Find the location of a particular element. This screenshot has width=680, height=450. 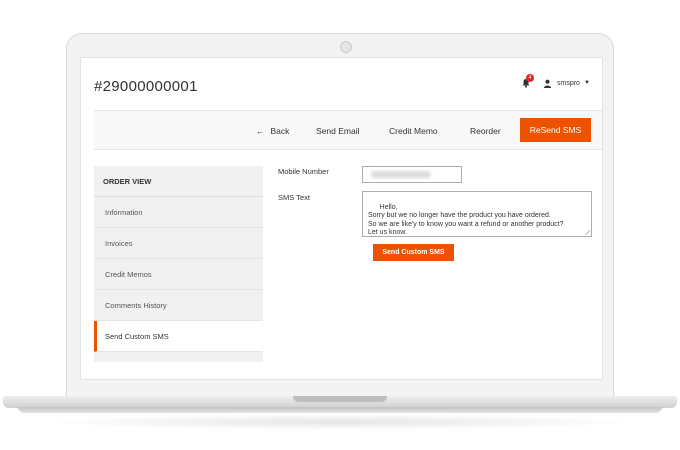

user-icon is located at coordinates (547, 83).